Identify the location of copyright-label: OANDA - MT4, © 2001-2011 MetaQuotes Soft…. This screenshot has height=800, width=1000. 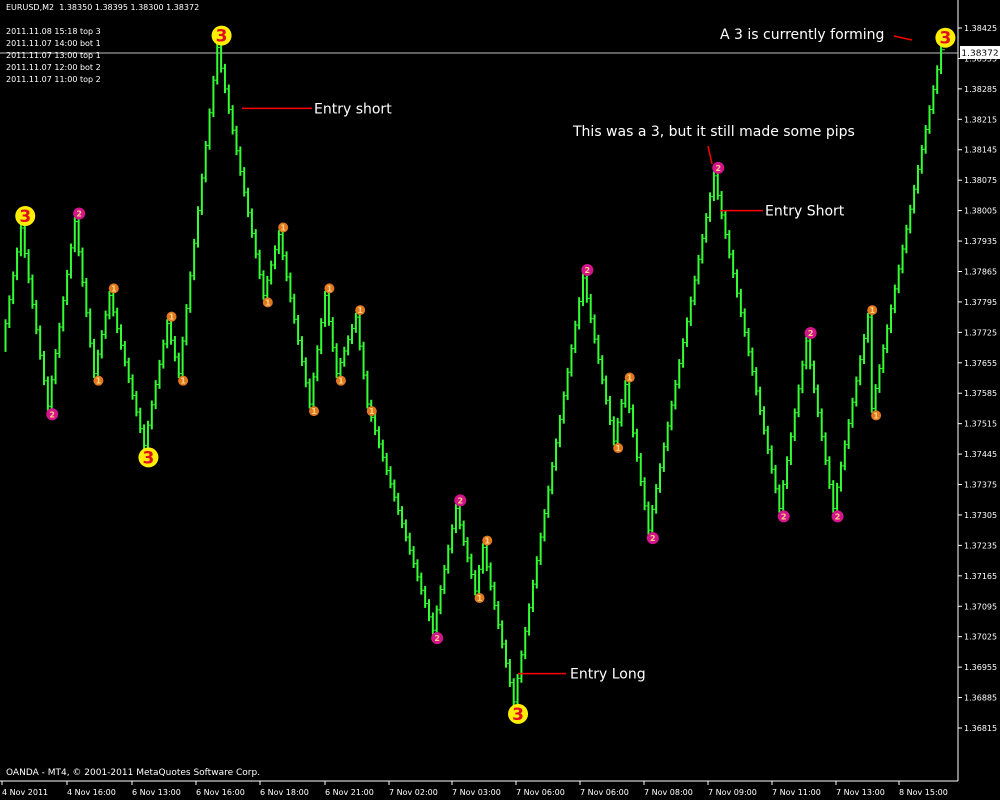
(133, 773).